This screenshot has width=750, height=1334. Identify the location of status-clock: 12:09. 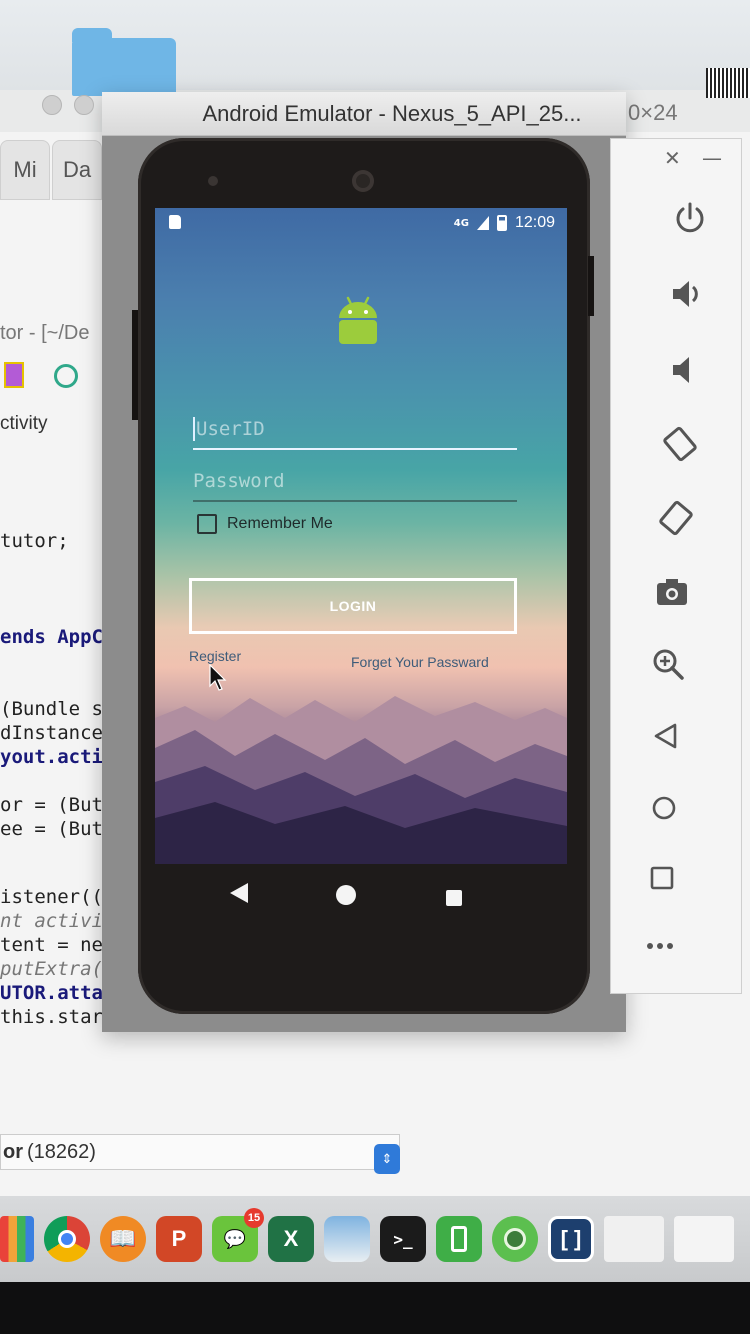
(534, 222).